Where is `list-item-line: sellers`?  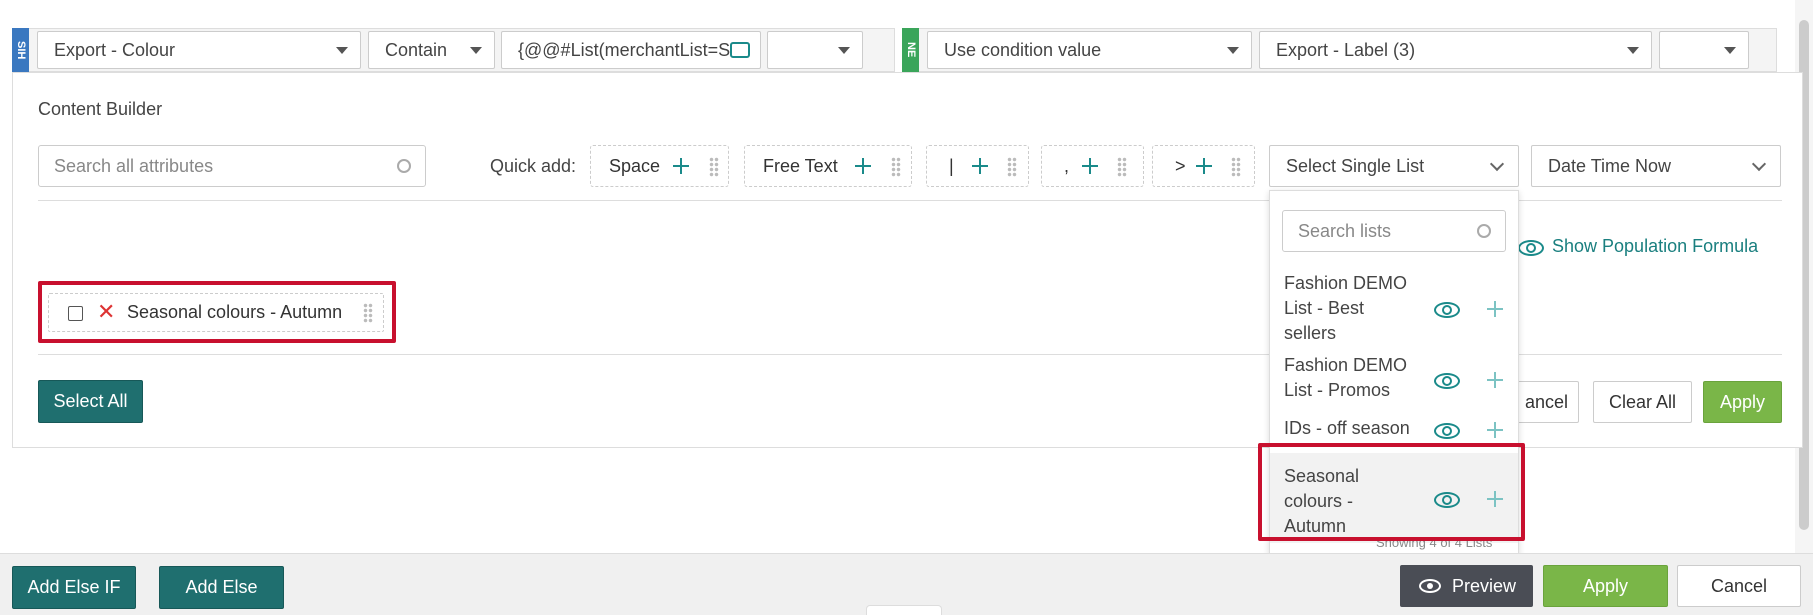 list-item-line: sellers is located at coordinates (1310, 333).